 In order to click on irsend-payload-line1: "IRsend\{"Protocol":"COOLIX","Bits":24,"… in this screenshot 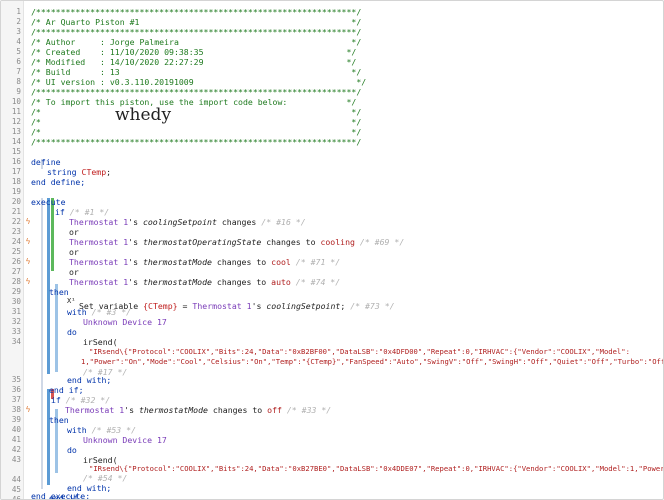, I will do `click(359, 351)`.